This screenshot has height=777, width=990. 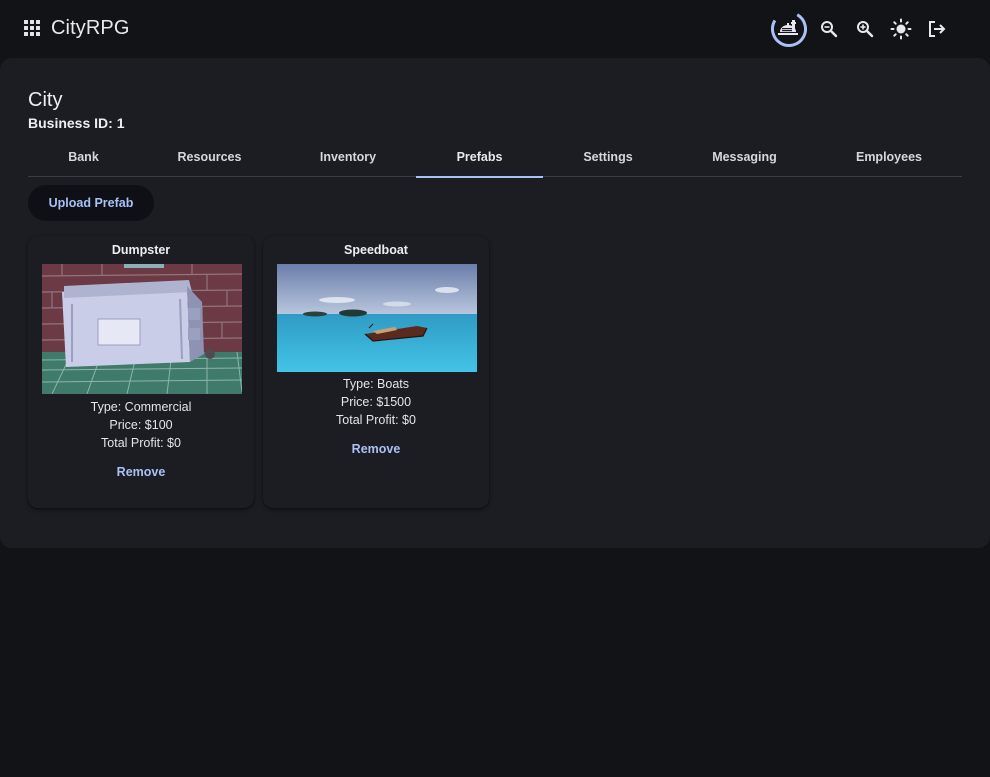 What do you see at coordinates (901, 29) in the screenshot?
I see `brightness-icon` at bounding box center [901, 29].